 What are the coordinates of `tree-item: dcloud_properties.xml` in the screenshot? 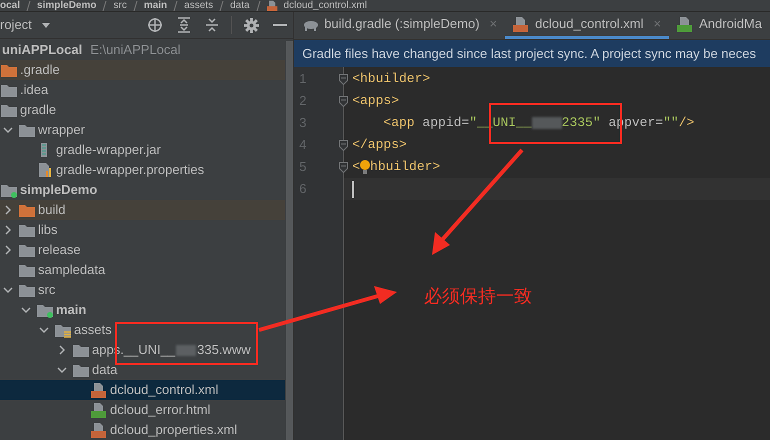 It's located at (143, 430).